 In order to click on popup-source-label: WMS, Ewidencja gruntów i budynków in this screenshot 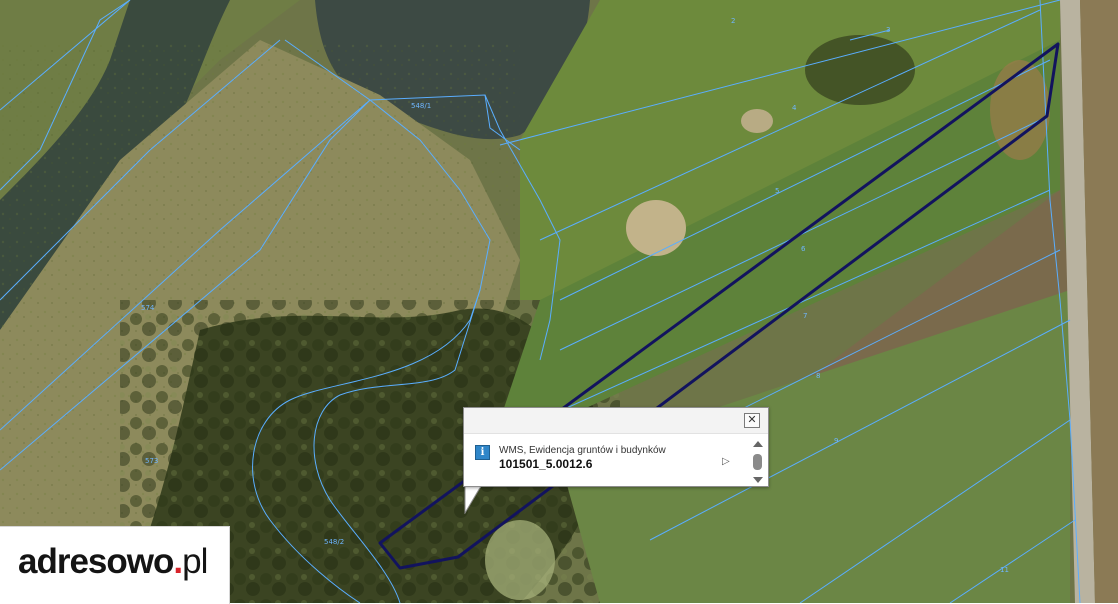, I will do `click(582, 450)`.